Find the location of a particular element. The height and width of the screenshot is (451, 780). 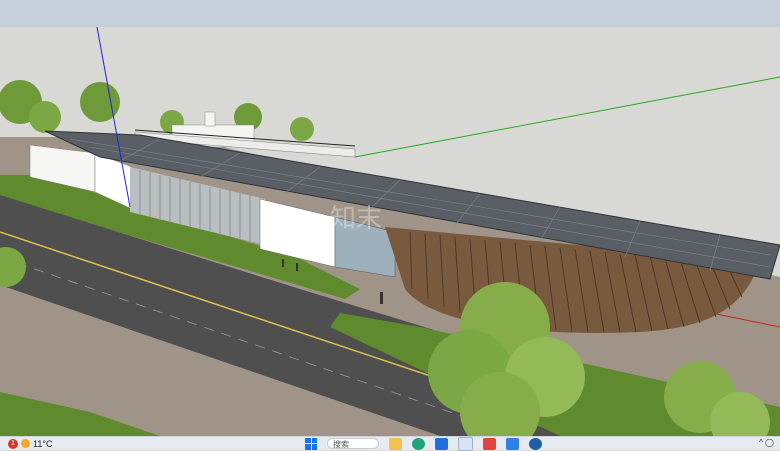

windows-start-icon is located at coordinates (311, 443).